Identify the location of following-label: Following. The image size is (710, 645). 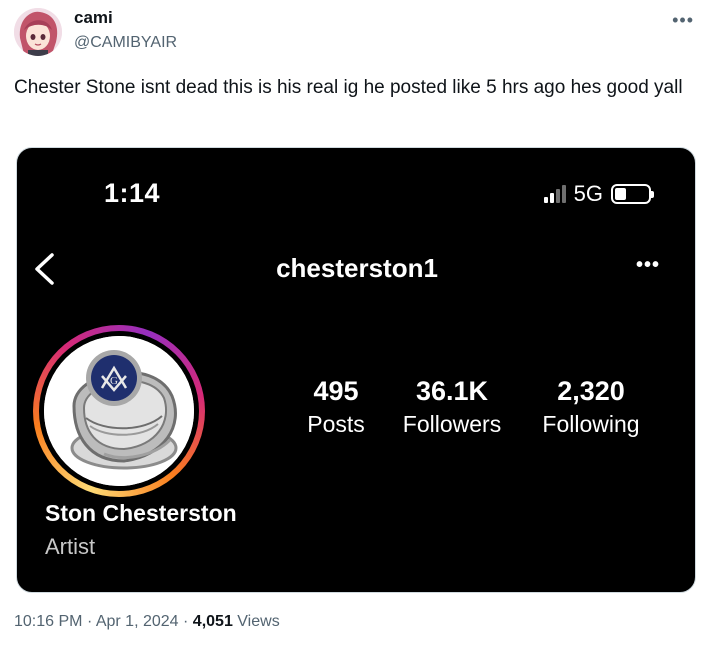
(591, 424).